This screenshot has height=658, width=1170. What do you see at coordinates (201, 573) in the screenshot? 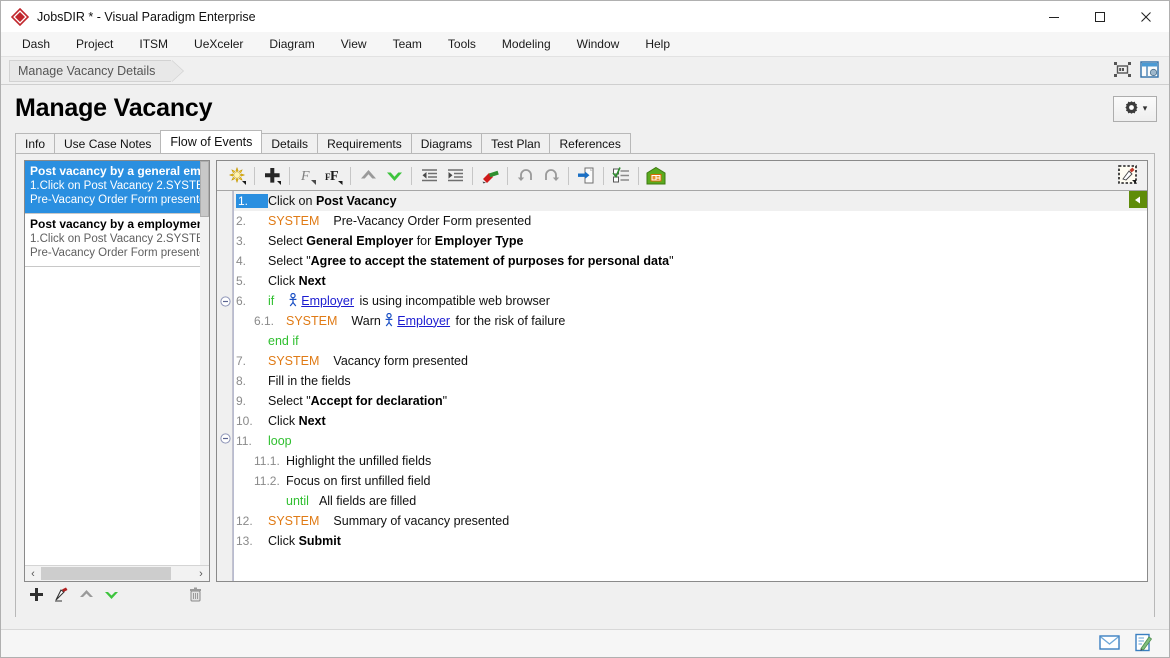
I see `scroll-right-arrow-icon: ›` at bounding box center [201, 573].